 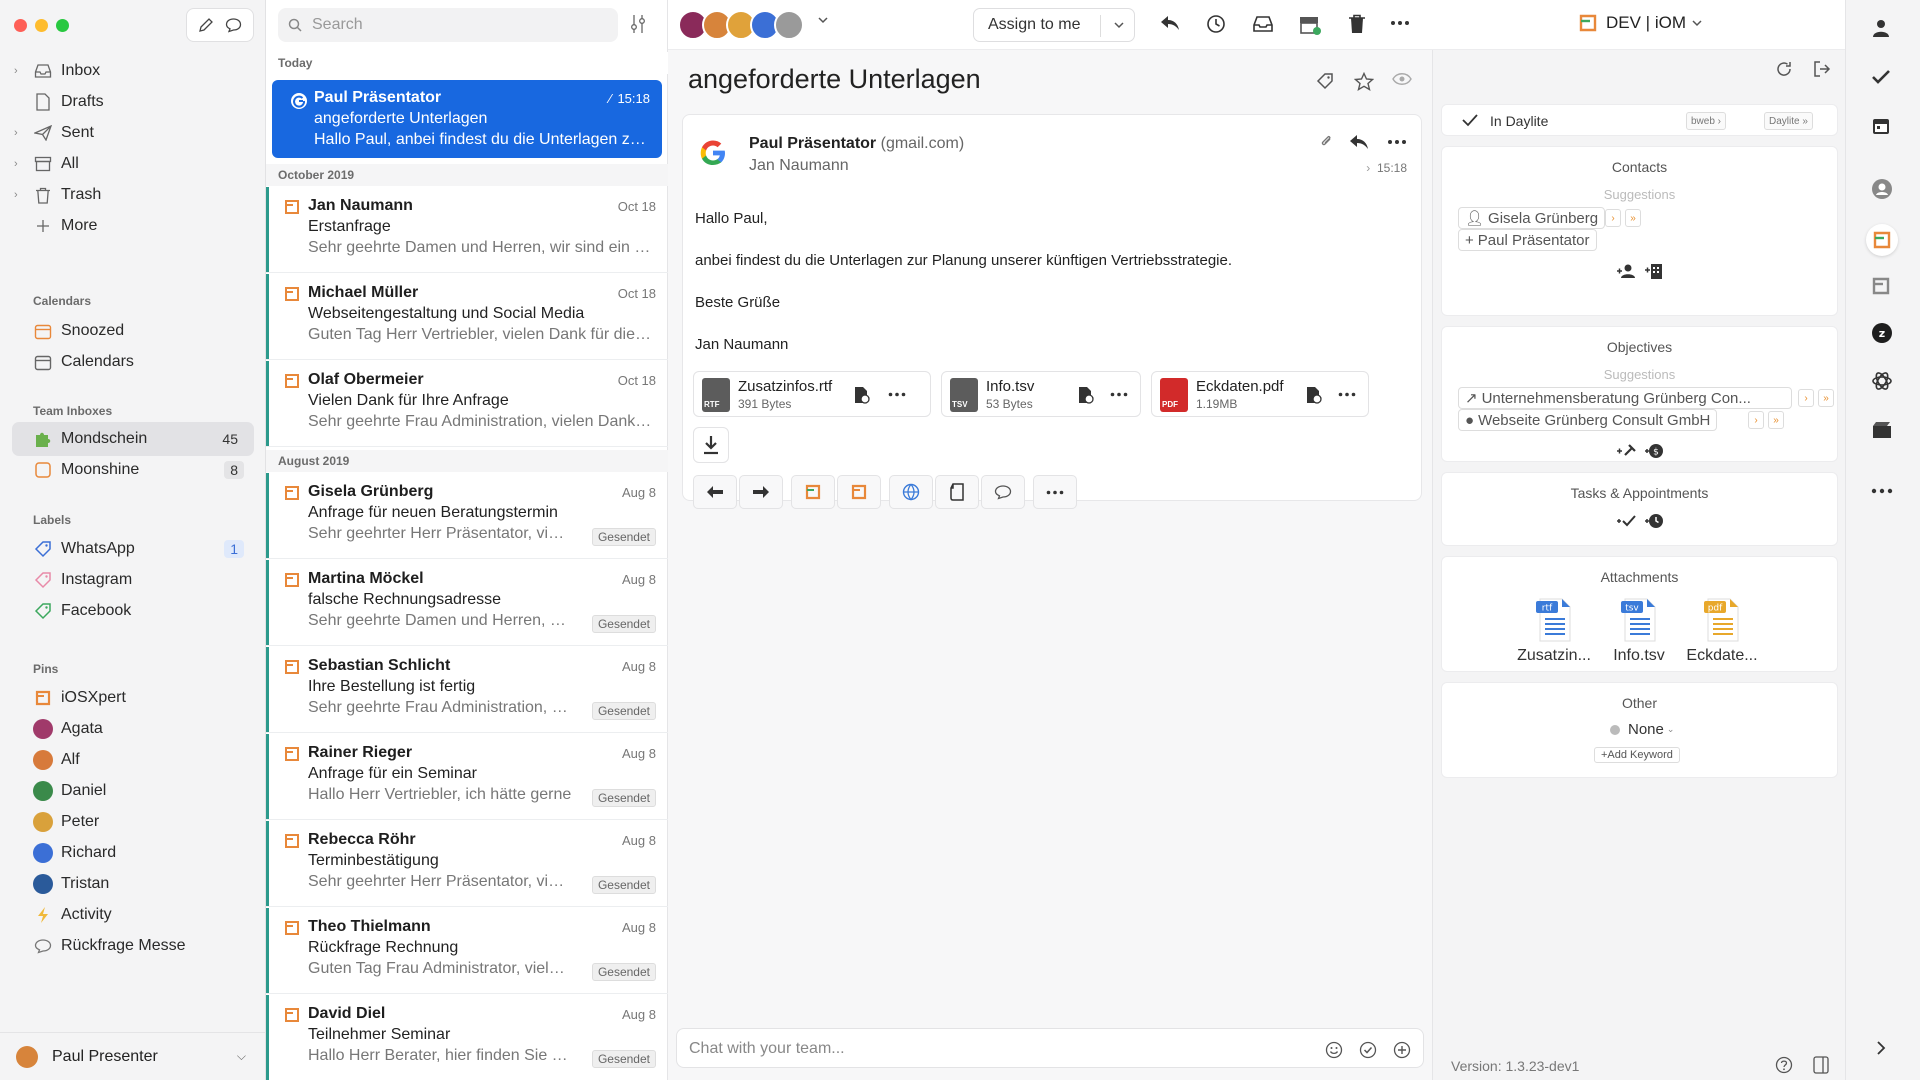 What do you see at coordinates (1368, 1050) in the screenshot?
I see `check-circle-icon` at bounding box center [1368, 1050].